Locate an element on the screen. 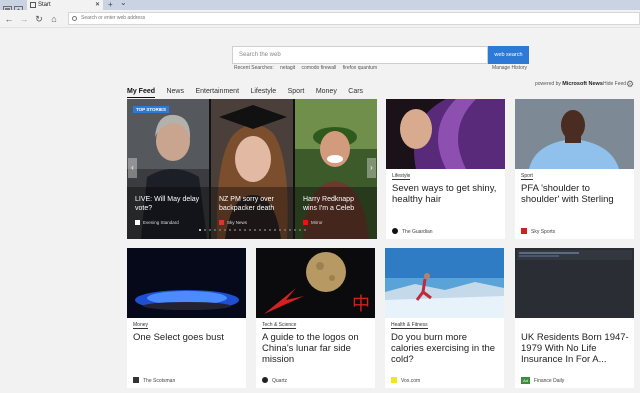  mirror-logo-icon is located at coordinates (305, 222).